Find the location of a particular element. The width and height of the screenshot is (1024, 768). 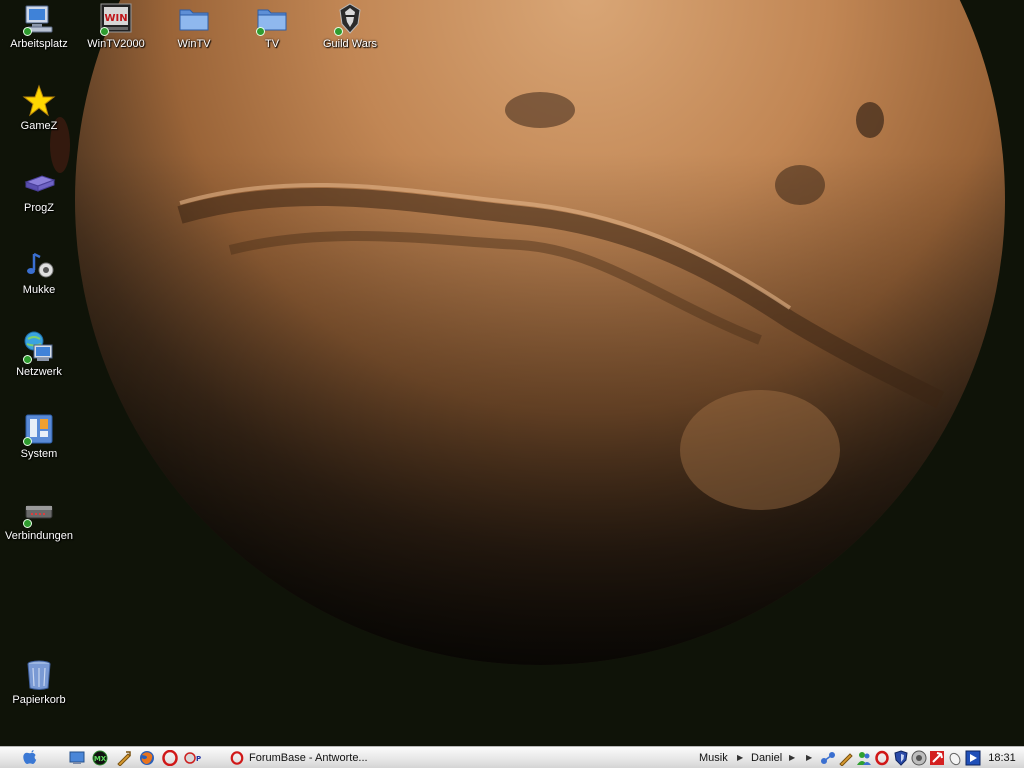

tray-messenger is located at coordinates (864, 757).